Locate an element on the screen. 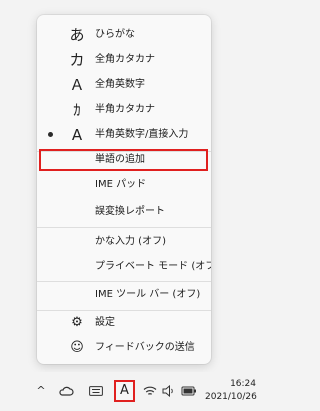 The height and width of the screenshot is (411, 320). clock-time: 16:24 is located at coordinates (243, 384).